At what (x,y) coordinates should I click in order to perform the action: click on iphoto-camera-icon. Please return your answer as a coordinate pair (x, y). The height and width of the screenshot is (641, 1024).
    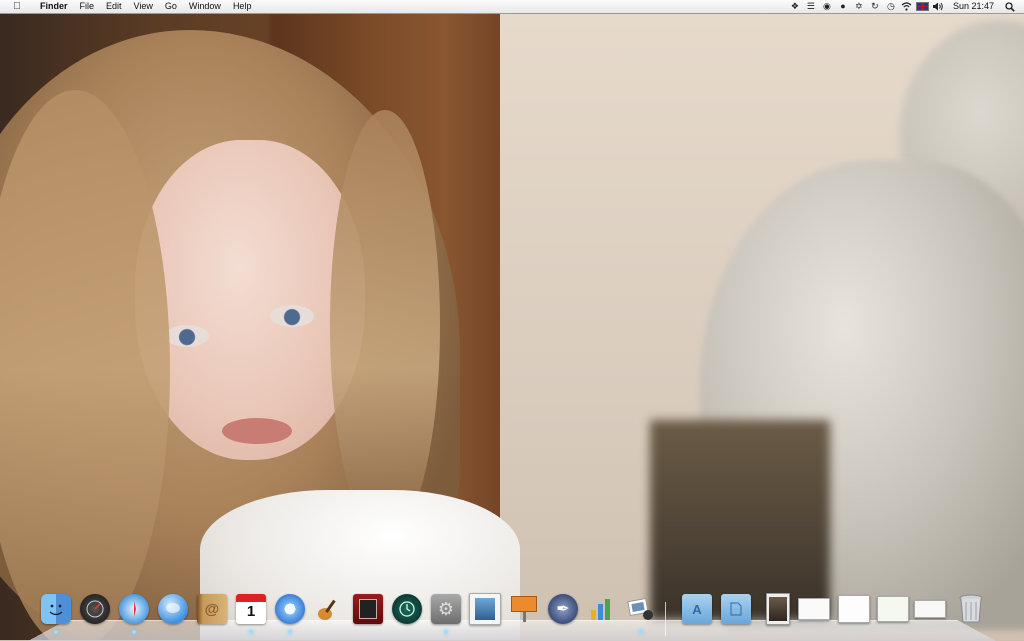
    Looking at the image, I should click on (641, 609).